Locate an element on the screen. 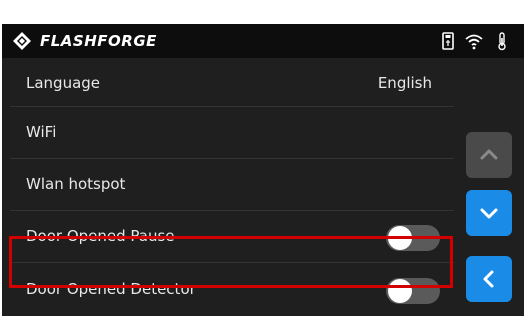  setting-row-wlan-hotspot: Wlan hotspot is located at coordinates (227, 185).